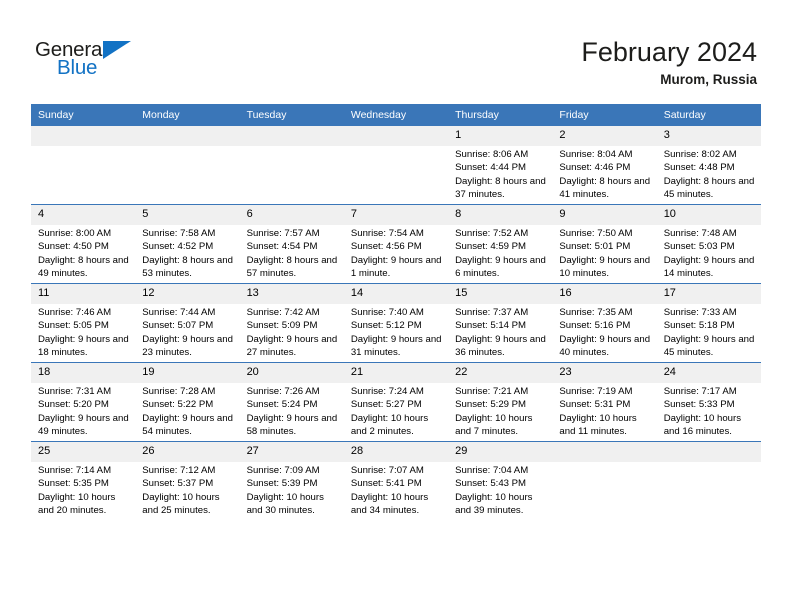 Image resolution: width=792 pixels, height=612 pixels. I want to click on daylight-text: Daylight: 9 hours and 45 minutes., so click(709, 346).